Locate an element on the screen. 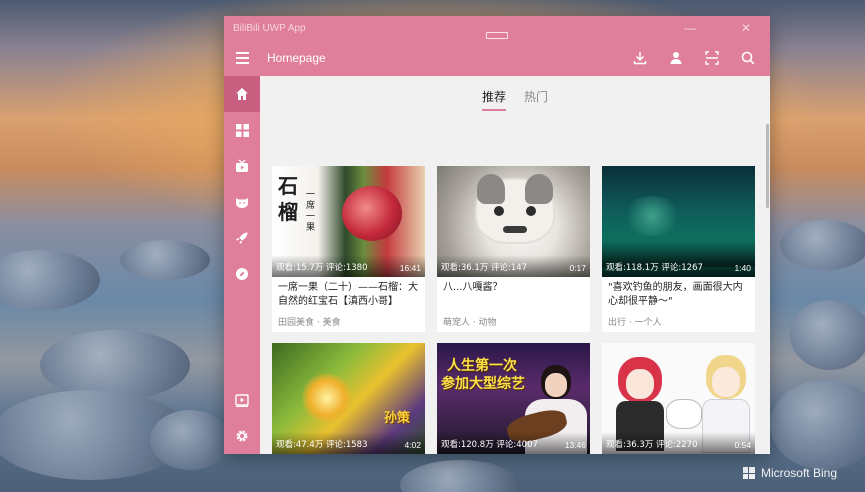 The width and height of the screenshot is (865, 492). video-duration: 13:46 is located at coordinates (575, 445).